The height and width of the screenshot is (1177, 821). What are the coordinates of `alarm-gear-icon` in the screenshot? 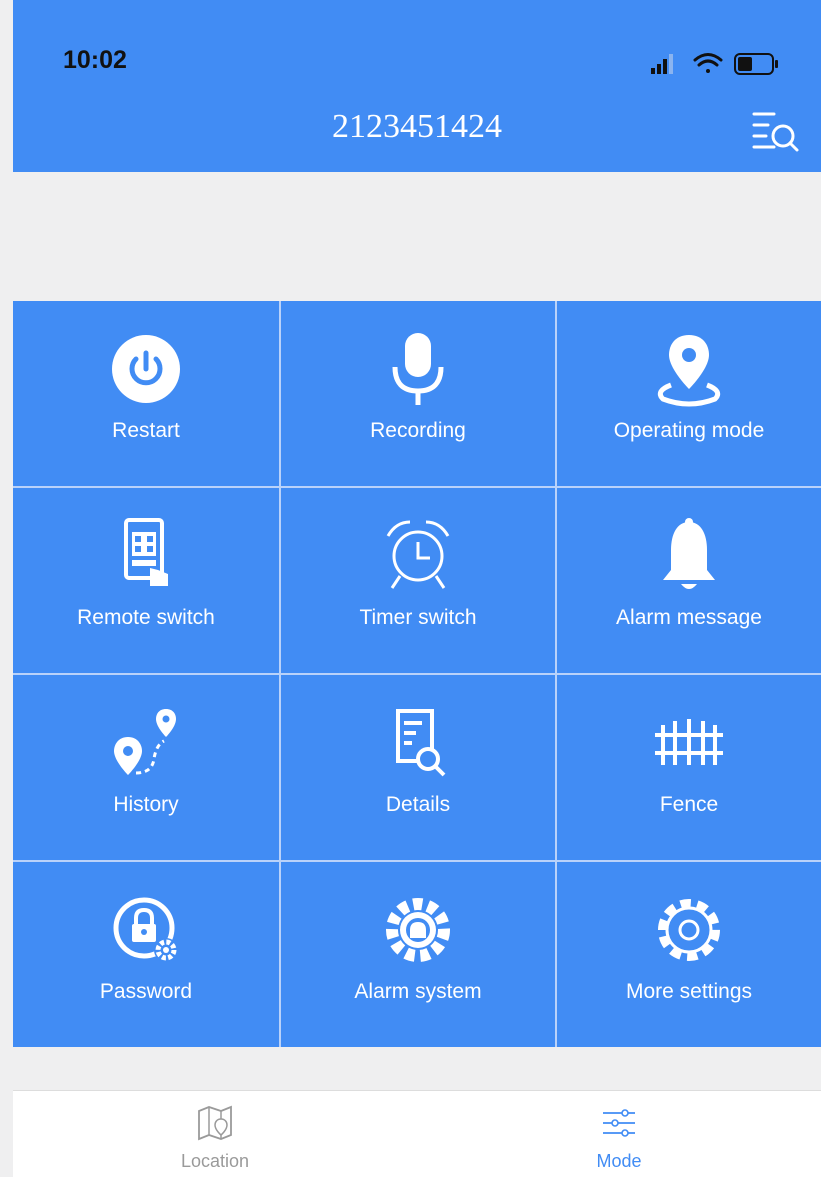 It's located at (418, 930).